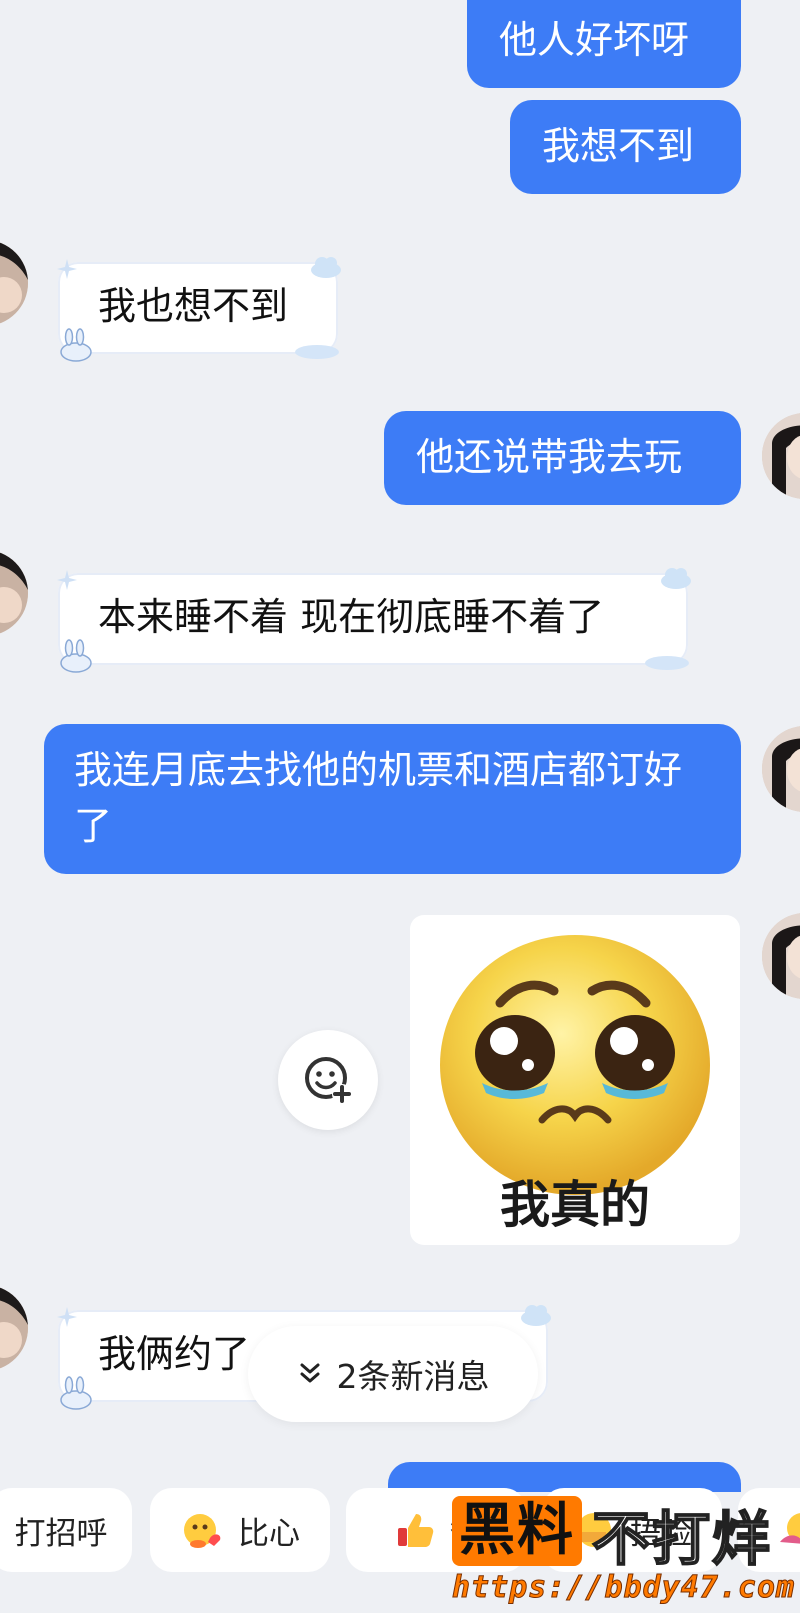 This screenshot has height=1613, width=800. Describe the element at coordinates (202, 1531) in the screenshot. I see `heart-gesture-icon` at that location.